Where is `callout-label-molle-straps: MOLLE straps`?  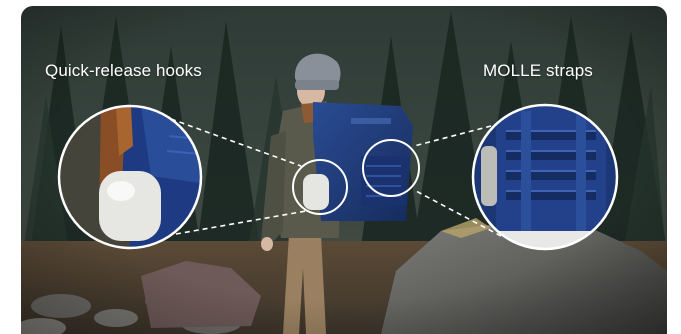
callout-label-molle-straps: MOLLE straps is located at coordinates (538, 70).